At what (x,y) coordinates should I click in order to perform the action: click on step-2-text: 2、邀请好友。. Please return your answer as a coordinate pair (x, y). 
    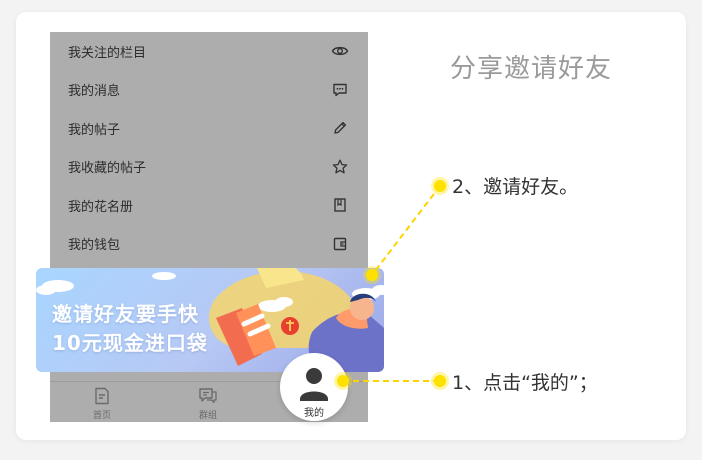
    Looking at the image, I should click on (515, 187).